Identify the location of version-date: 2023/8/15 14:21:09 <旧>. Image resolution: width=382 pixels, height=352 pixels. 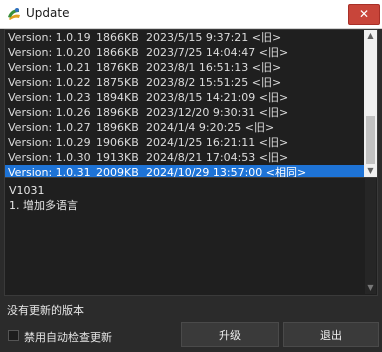
(217, 97).